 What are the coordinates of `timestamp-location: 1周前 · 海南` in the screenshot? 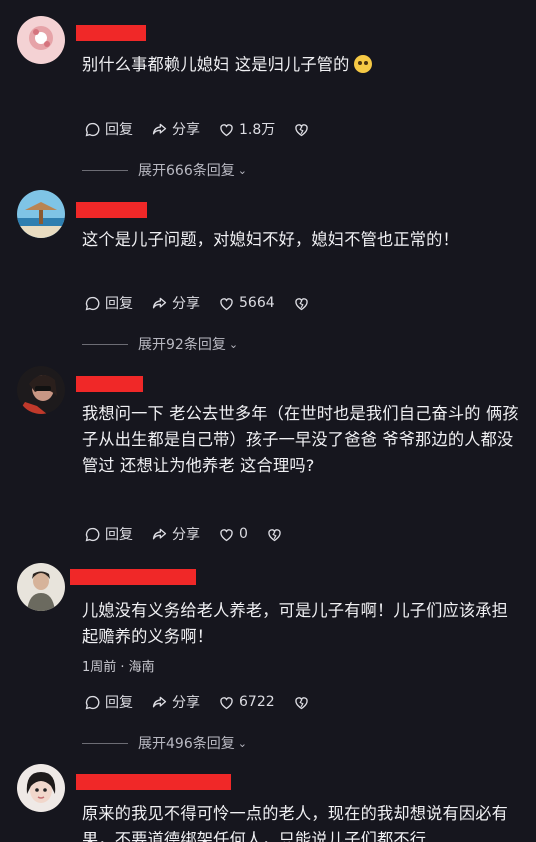 It's located at (118, 667).